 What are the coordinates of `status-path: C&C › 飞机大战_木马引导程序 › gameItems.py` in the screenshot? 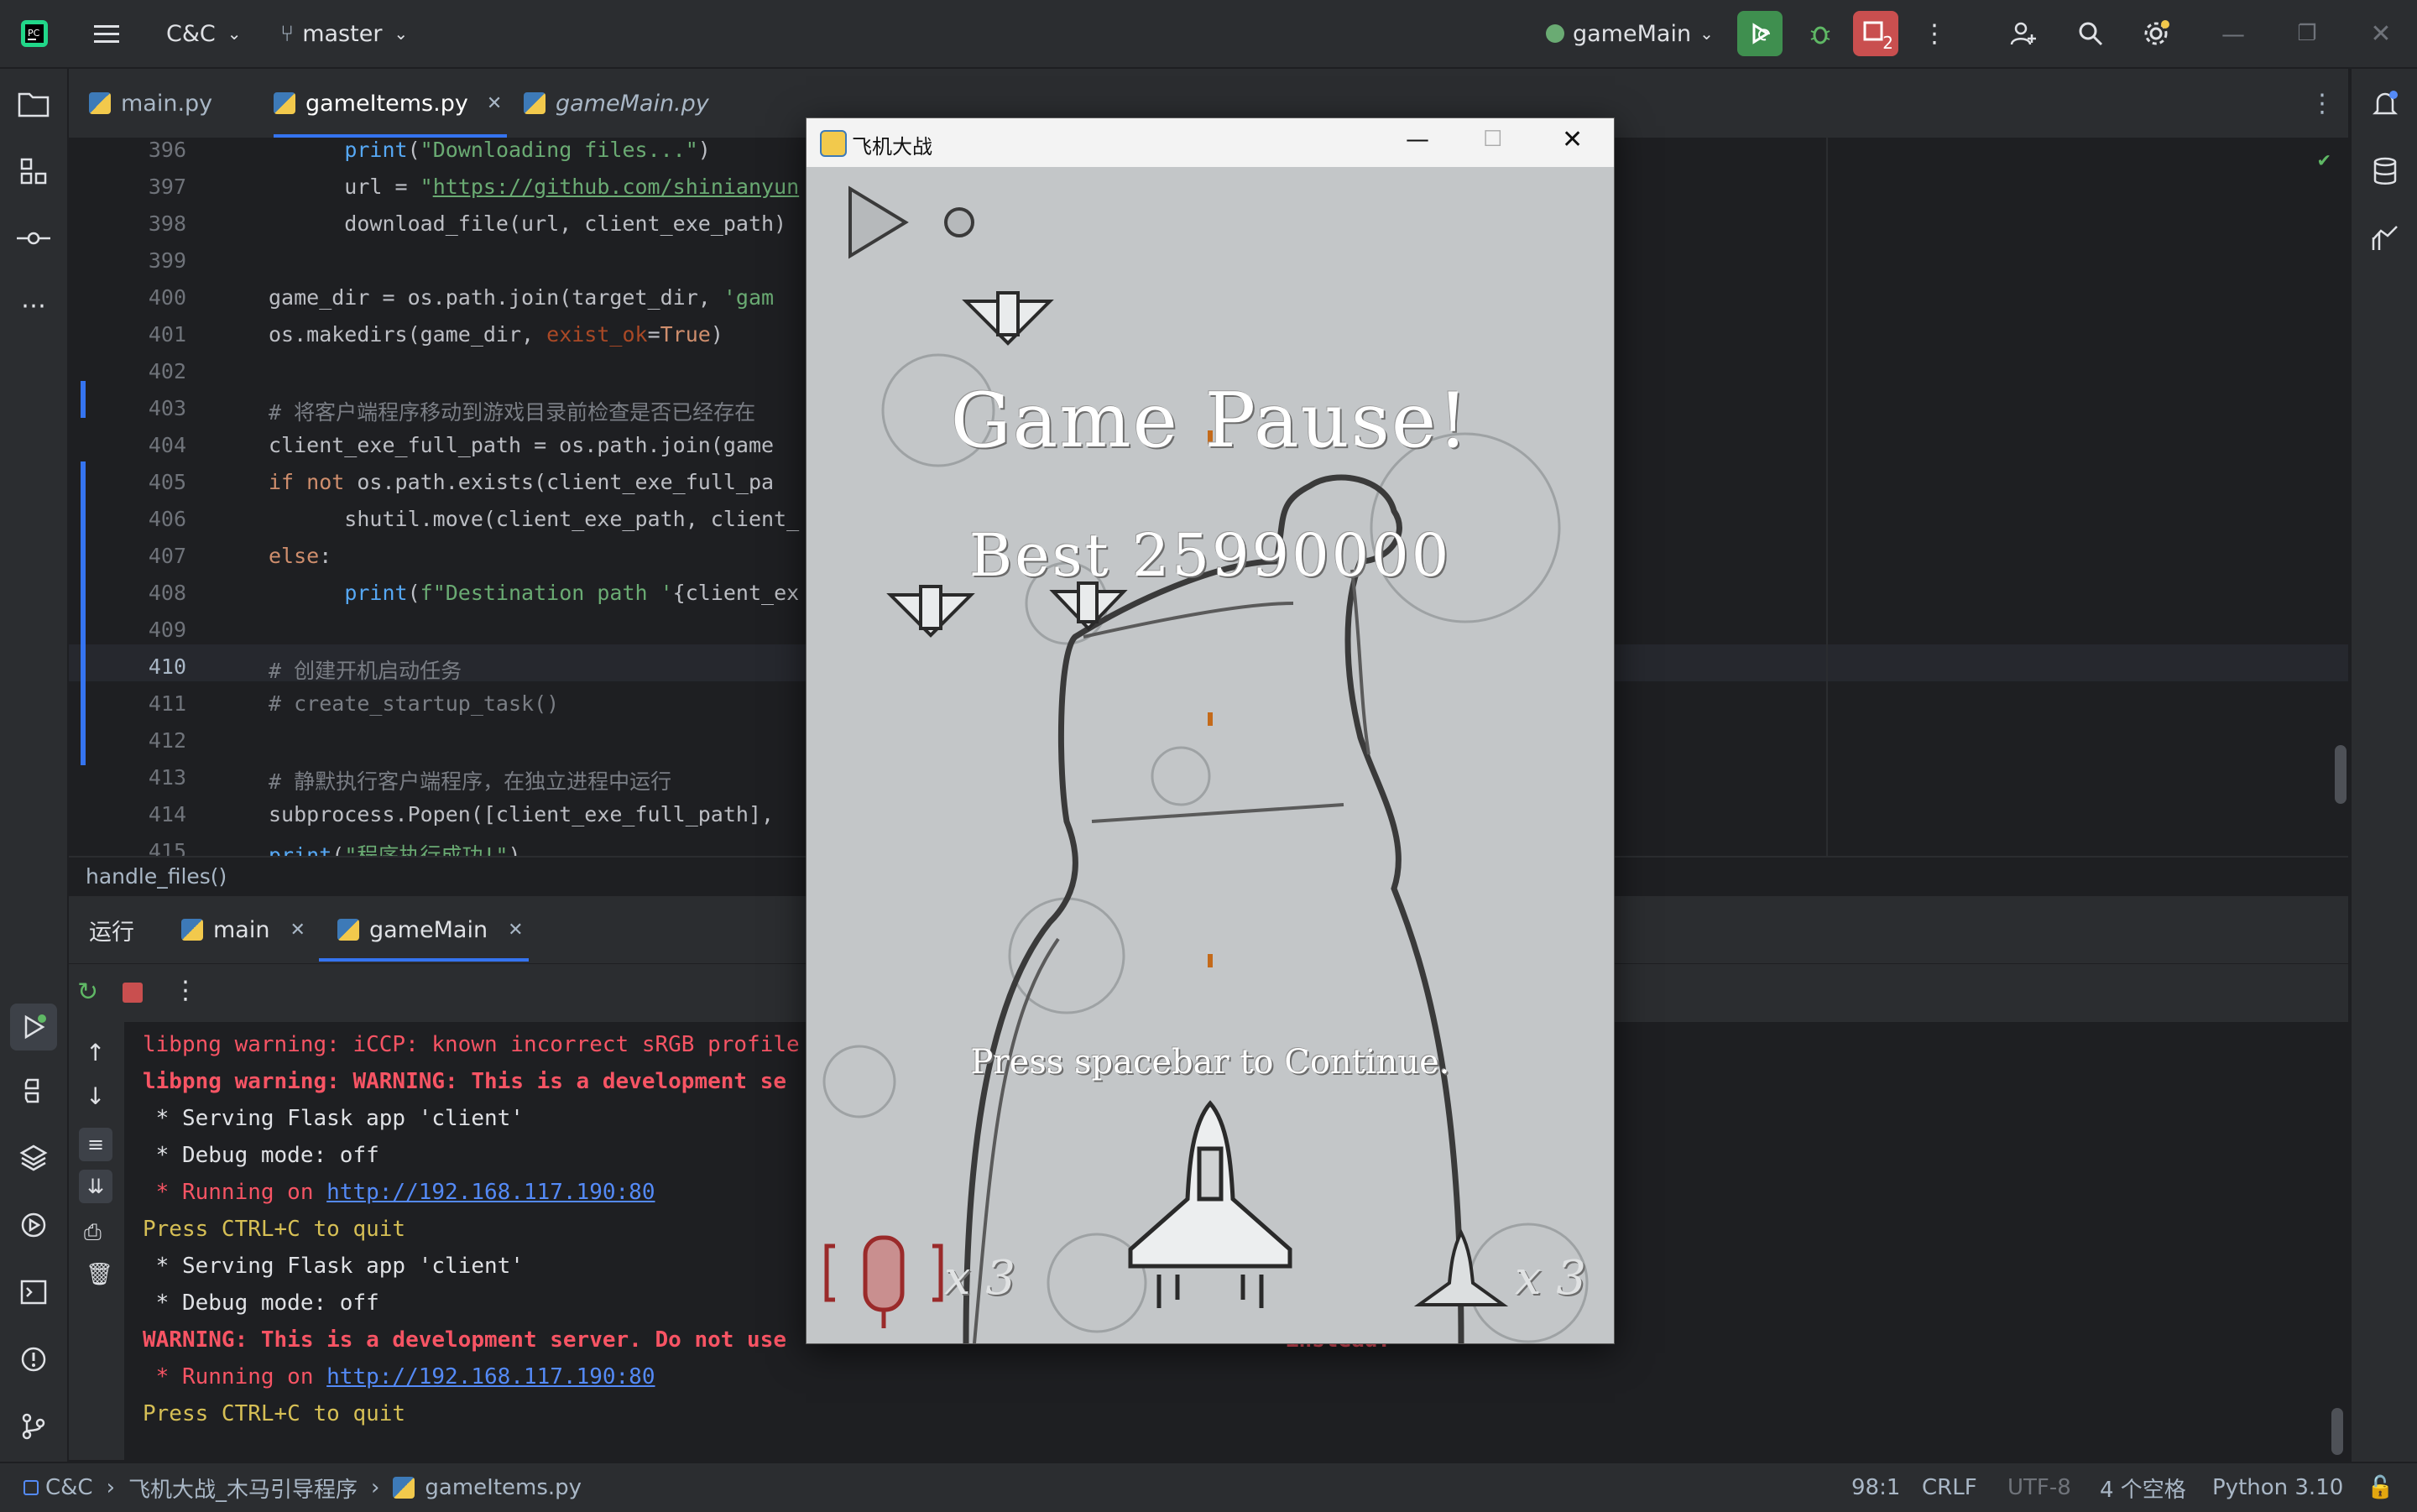 It's located at (302, 1488).